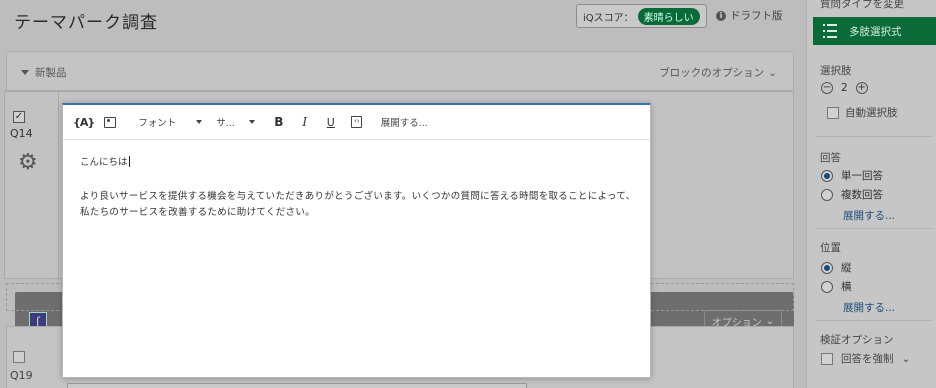  I want to click on question-type-value: 多肢選択式, so click(875, 31).